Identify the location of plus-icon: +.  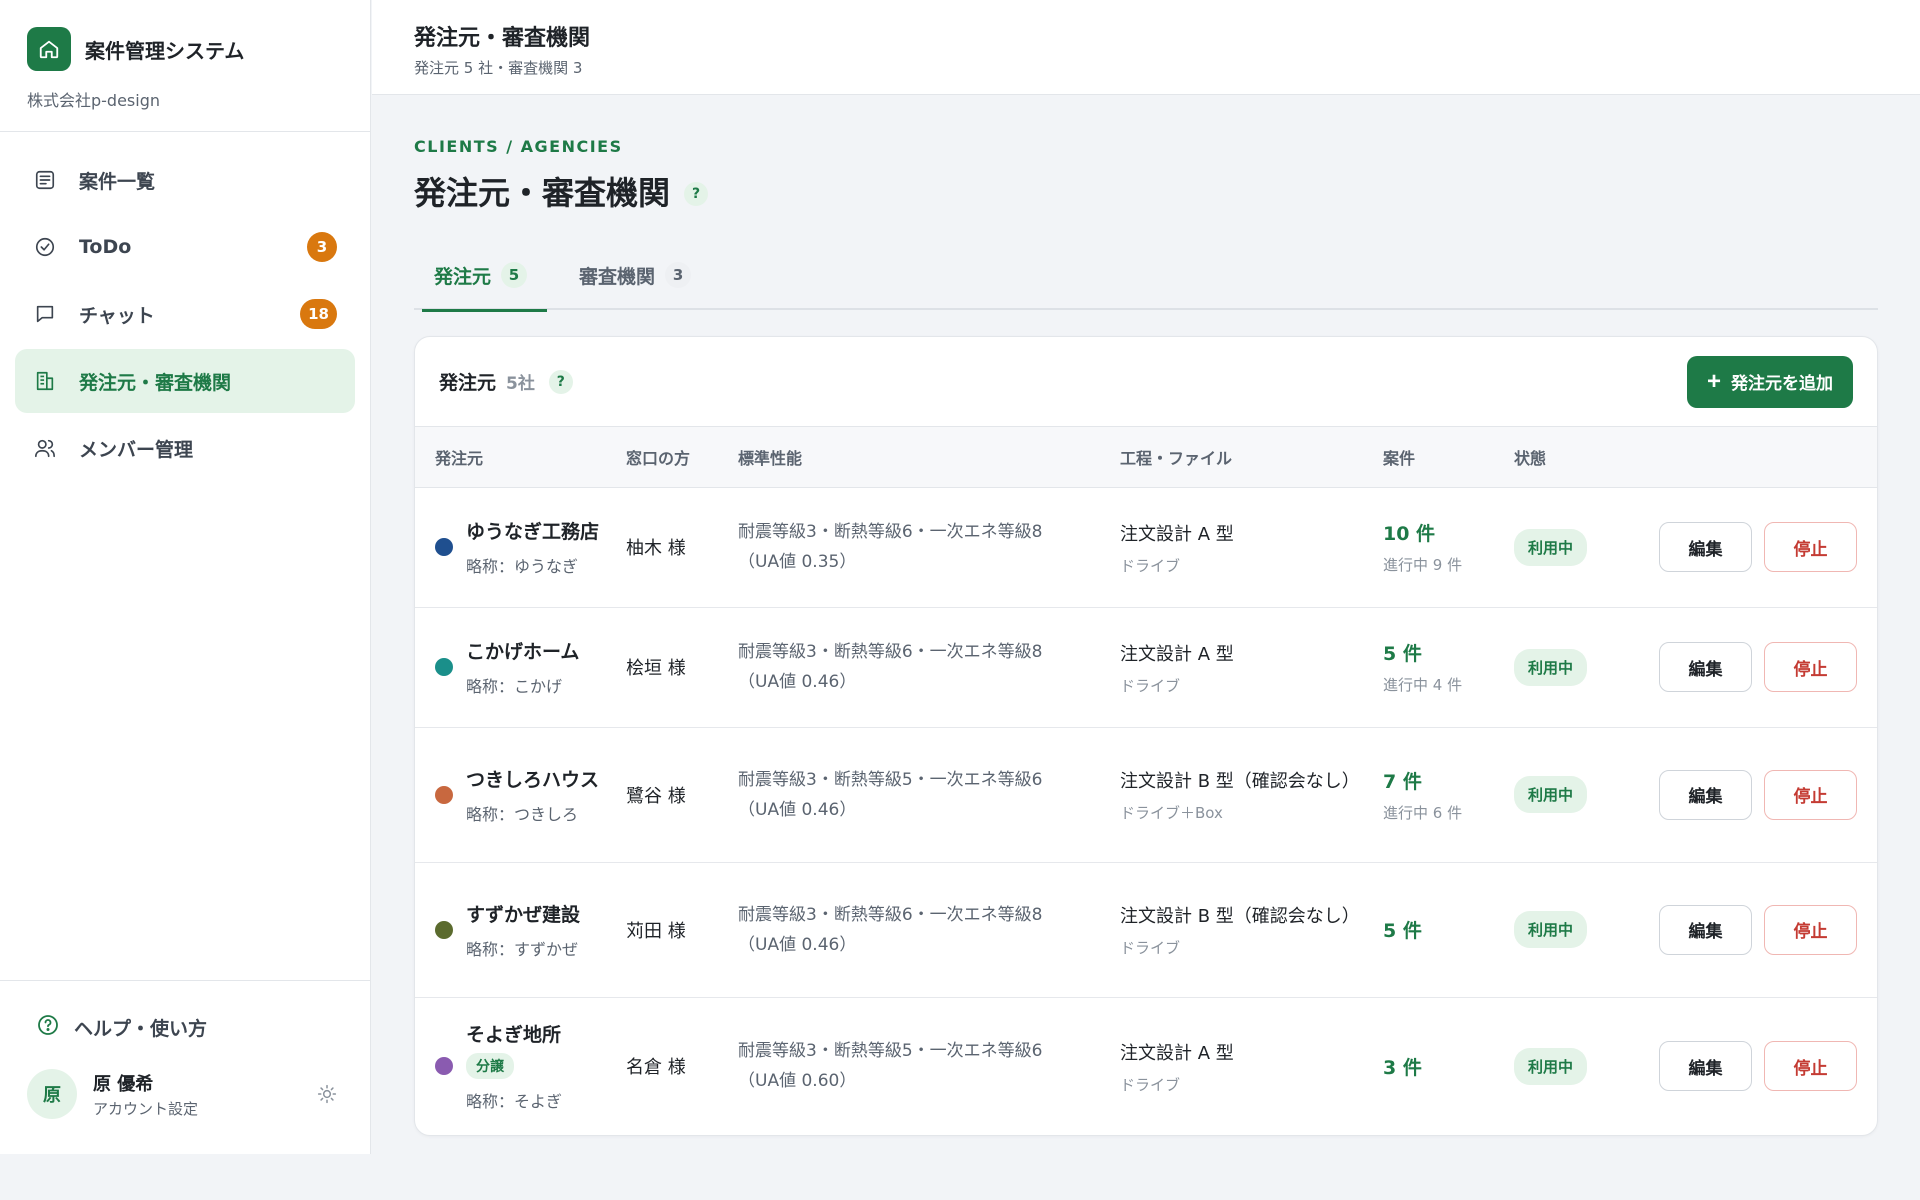
(1713, 381).